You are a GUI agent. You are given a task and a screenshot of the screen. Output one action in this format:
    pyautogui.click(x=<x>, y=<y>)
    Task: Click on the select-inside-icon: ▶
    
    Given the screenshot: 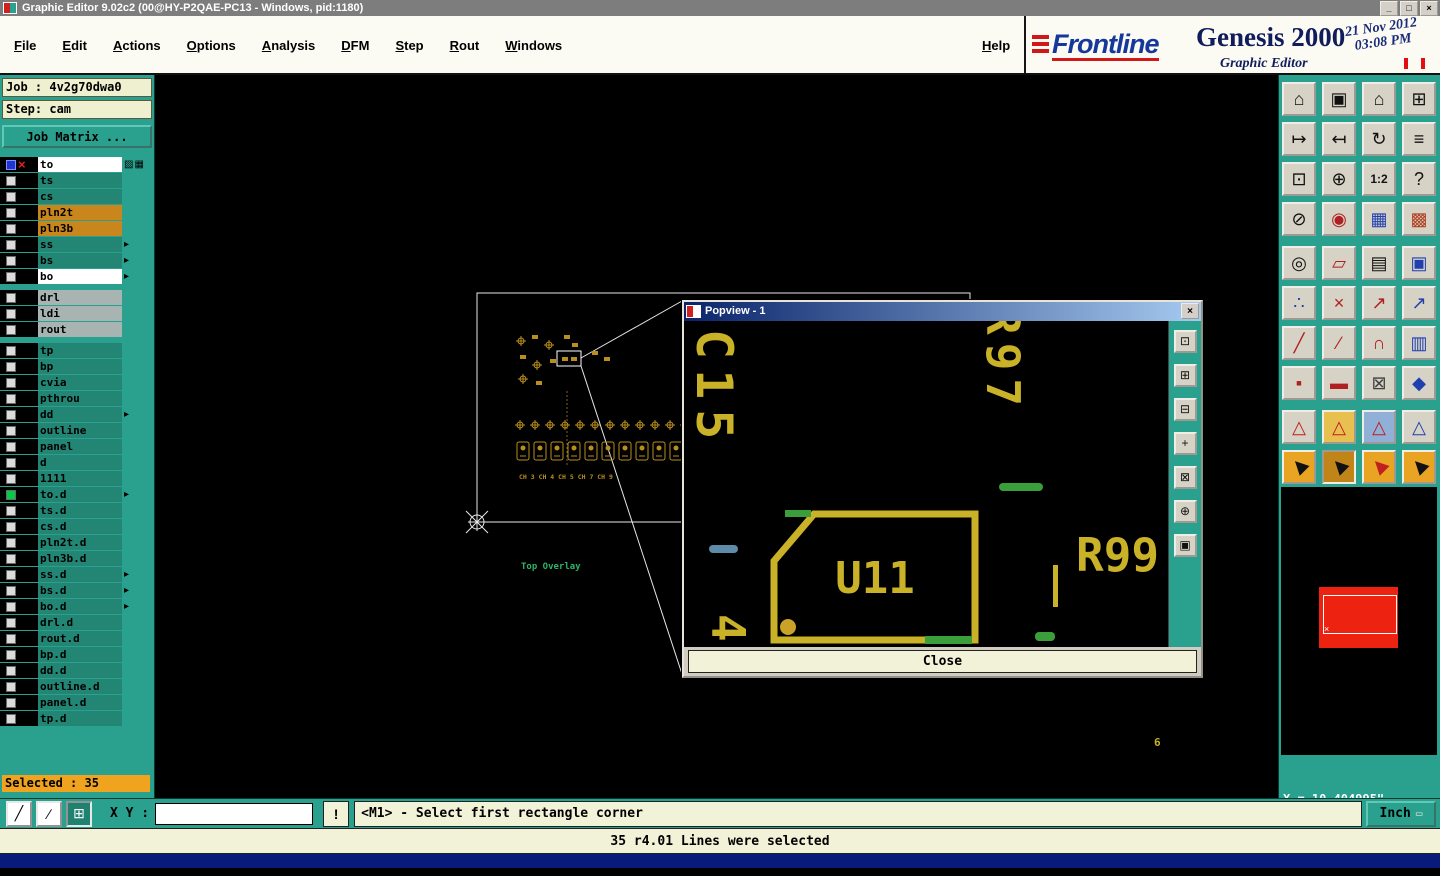 What is the action you would take?
    pyautogui.click(x=1339, y=467)
    